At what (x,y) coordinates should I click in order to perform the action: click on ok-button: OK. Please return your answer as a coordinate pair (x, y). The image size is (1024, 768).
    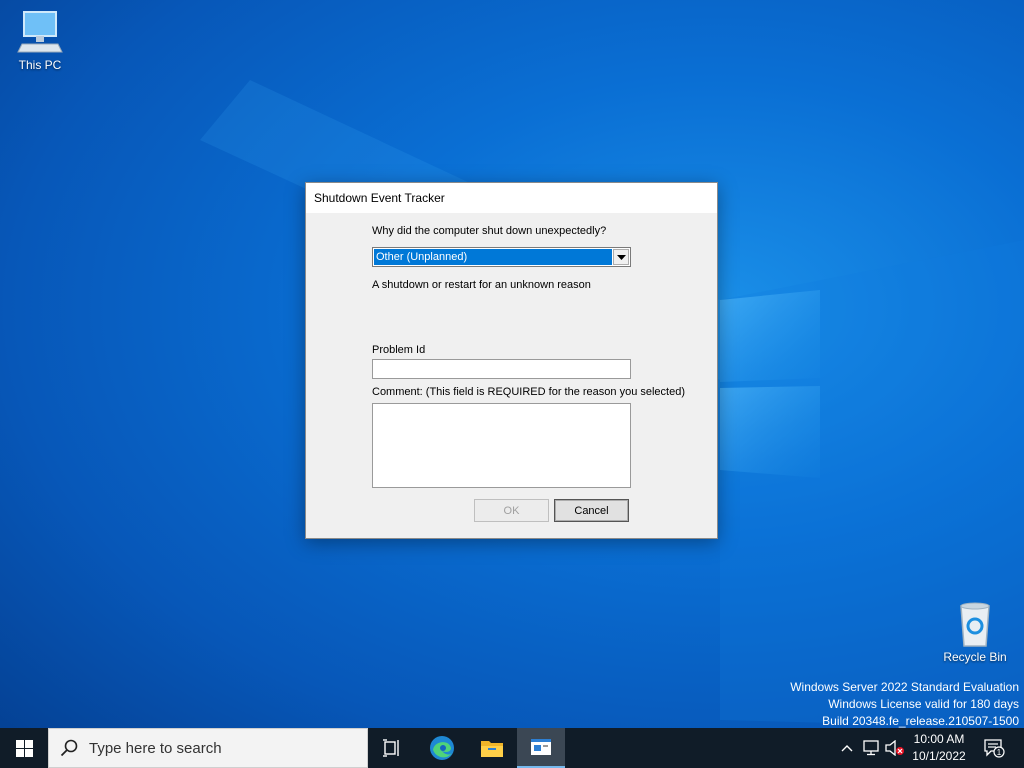
    Looking at the image, I should click on (511, 510).